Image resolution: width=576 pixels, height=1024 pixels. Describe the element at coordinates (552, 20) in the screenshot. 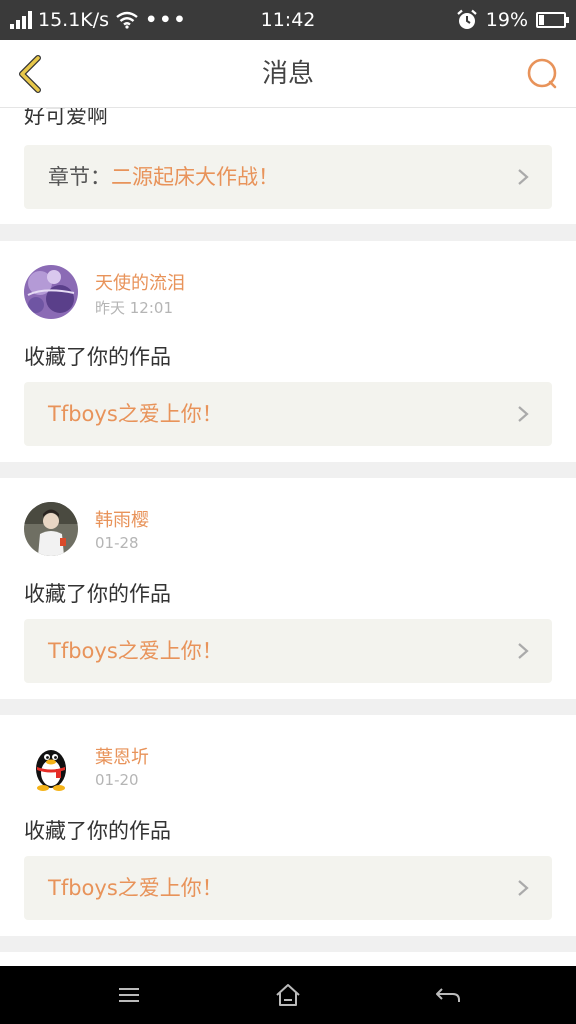

I see `battery-icon` at that location.